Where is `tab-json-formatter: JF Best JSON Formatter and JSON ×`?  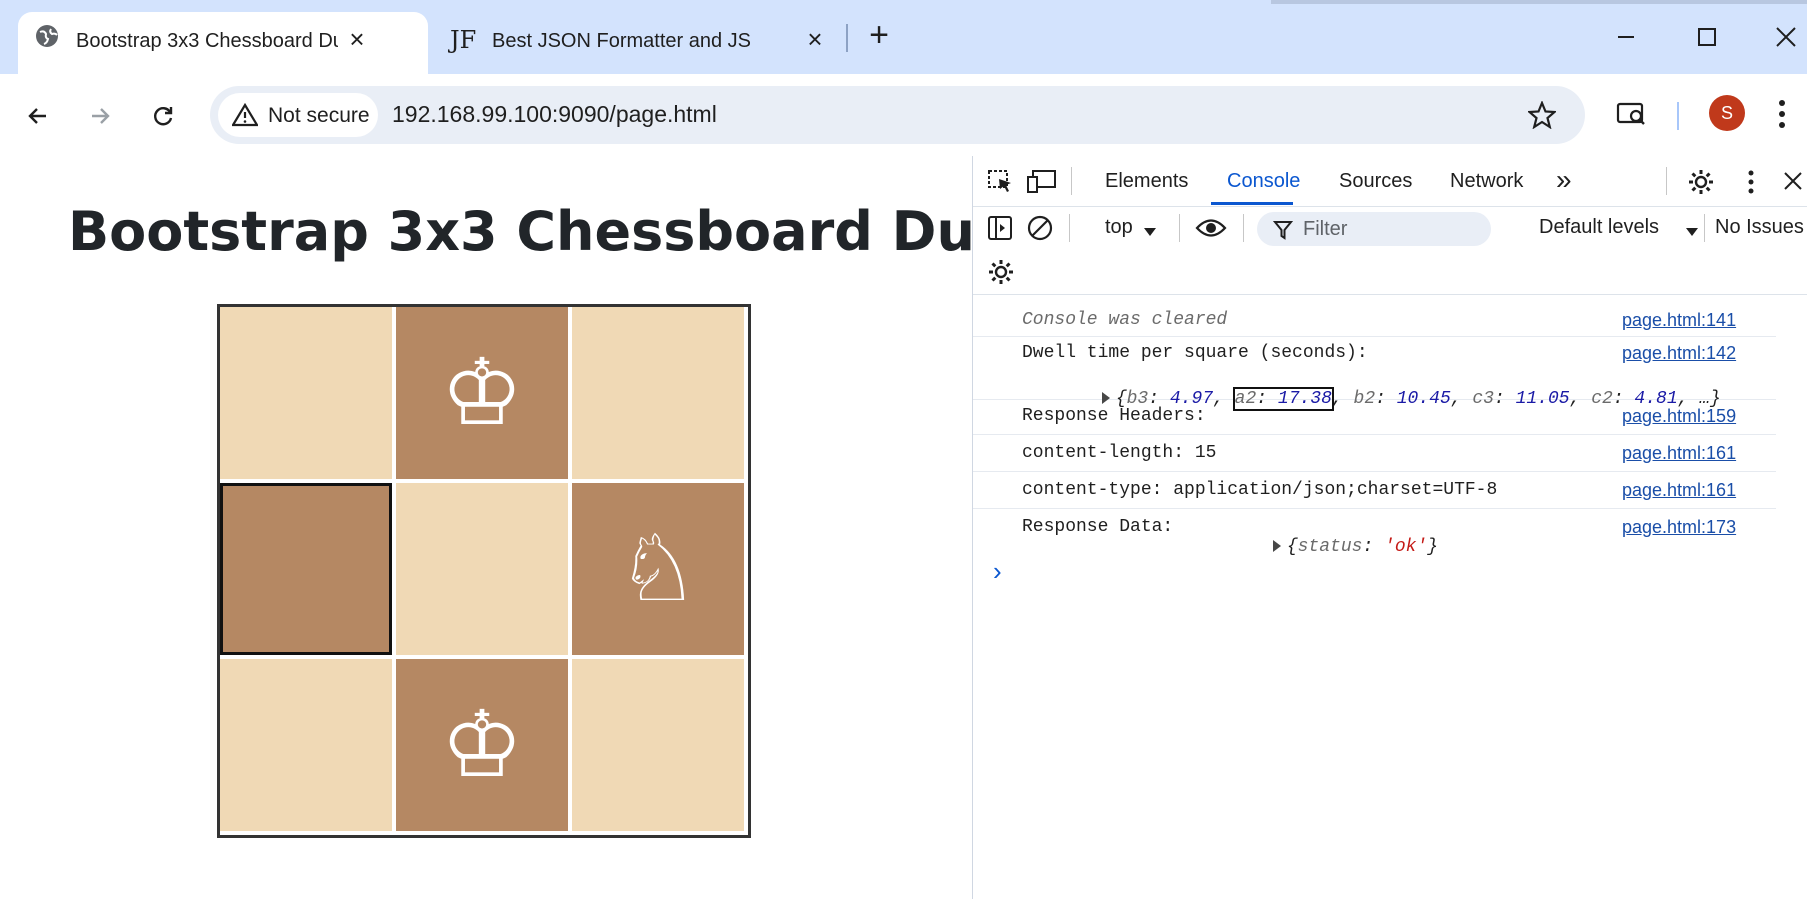 tab-json-formatter: JF Best JSON Formatter and JSON × is located at coordinates (637, 43).